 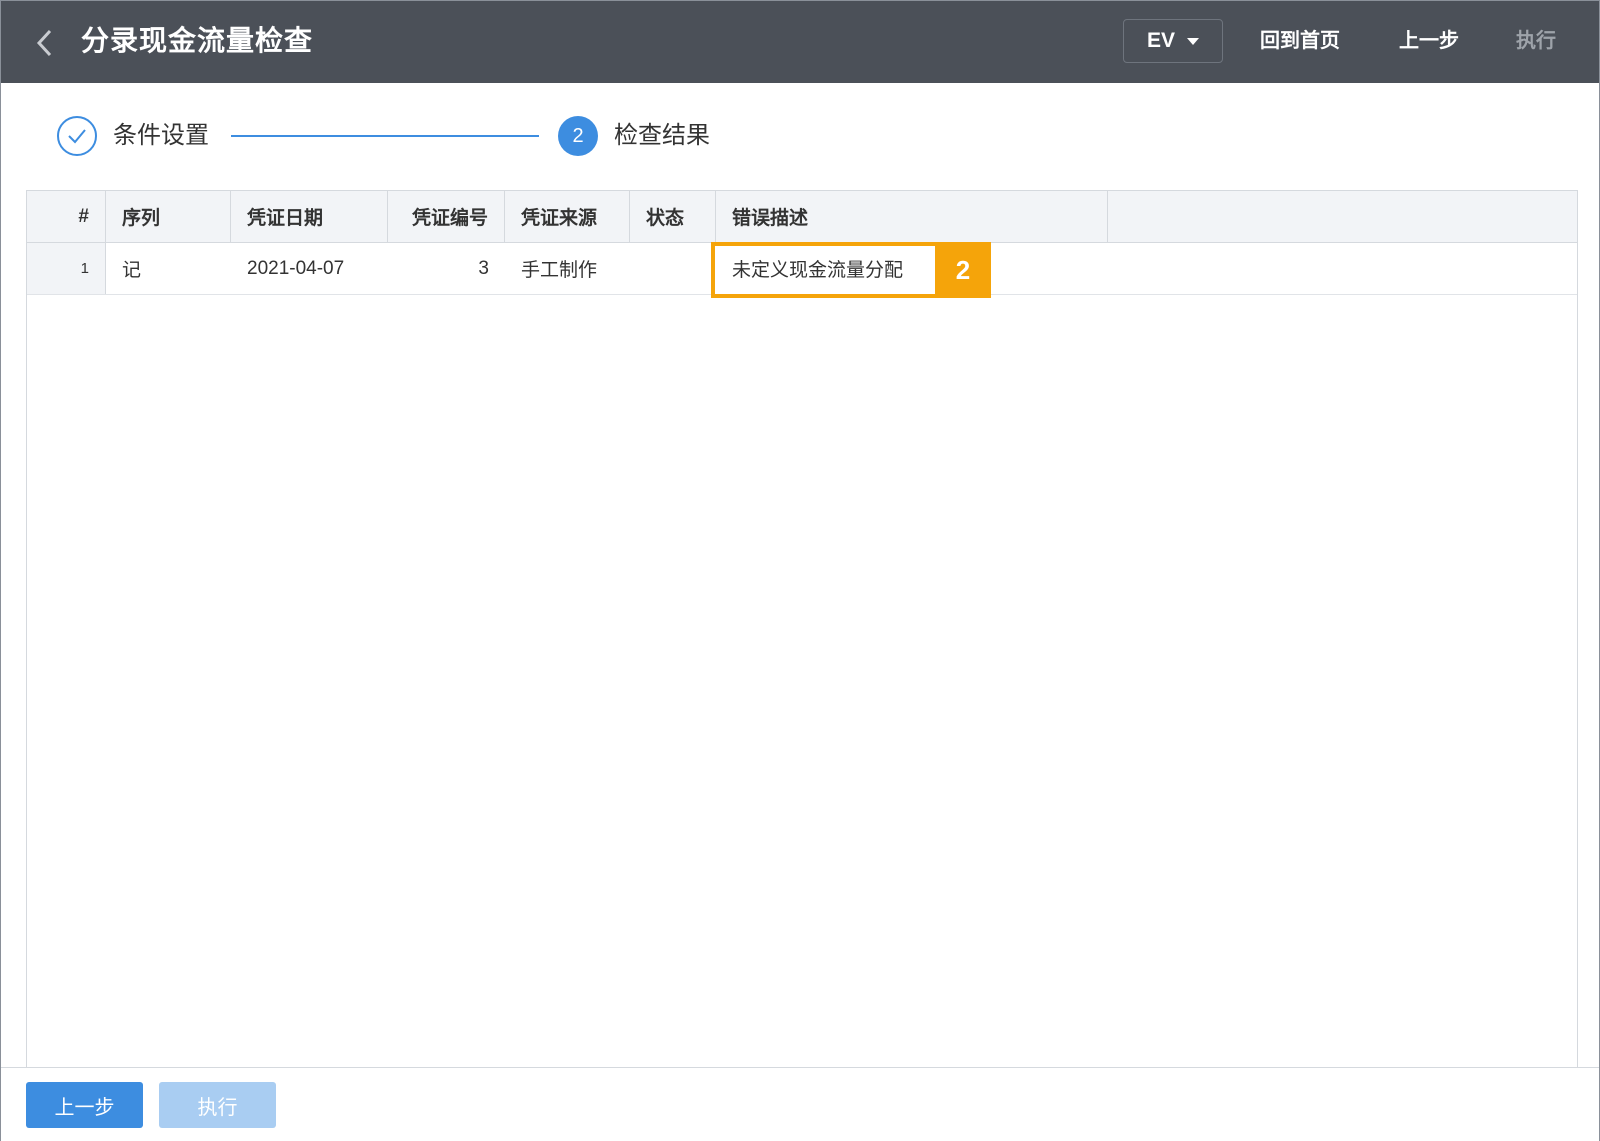 What do you see at coordinates (84, 1105) in the screenshot?
I see `footer-prev-button: 上一步` at bounding box center [84, 1105].